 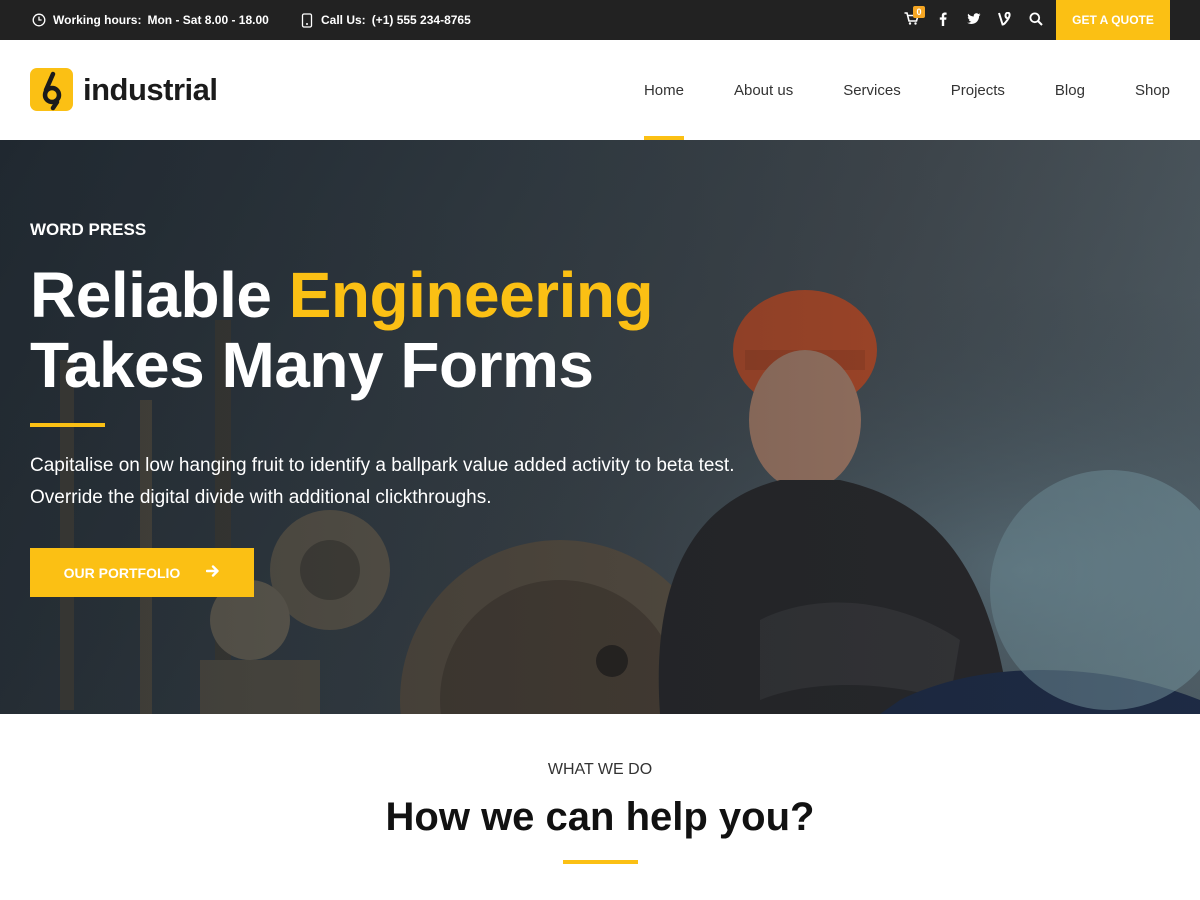 What do you see at coordinates (600, 862) in the screenshot?
I see `section-divider` at bounding box center [600, 862].